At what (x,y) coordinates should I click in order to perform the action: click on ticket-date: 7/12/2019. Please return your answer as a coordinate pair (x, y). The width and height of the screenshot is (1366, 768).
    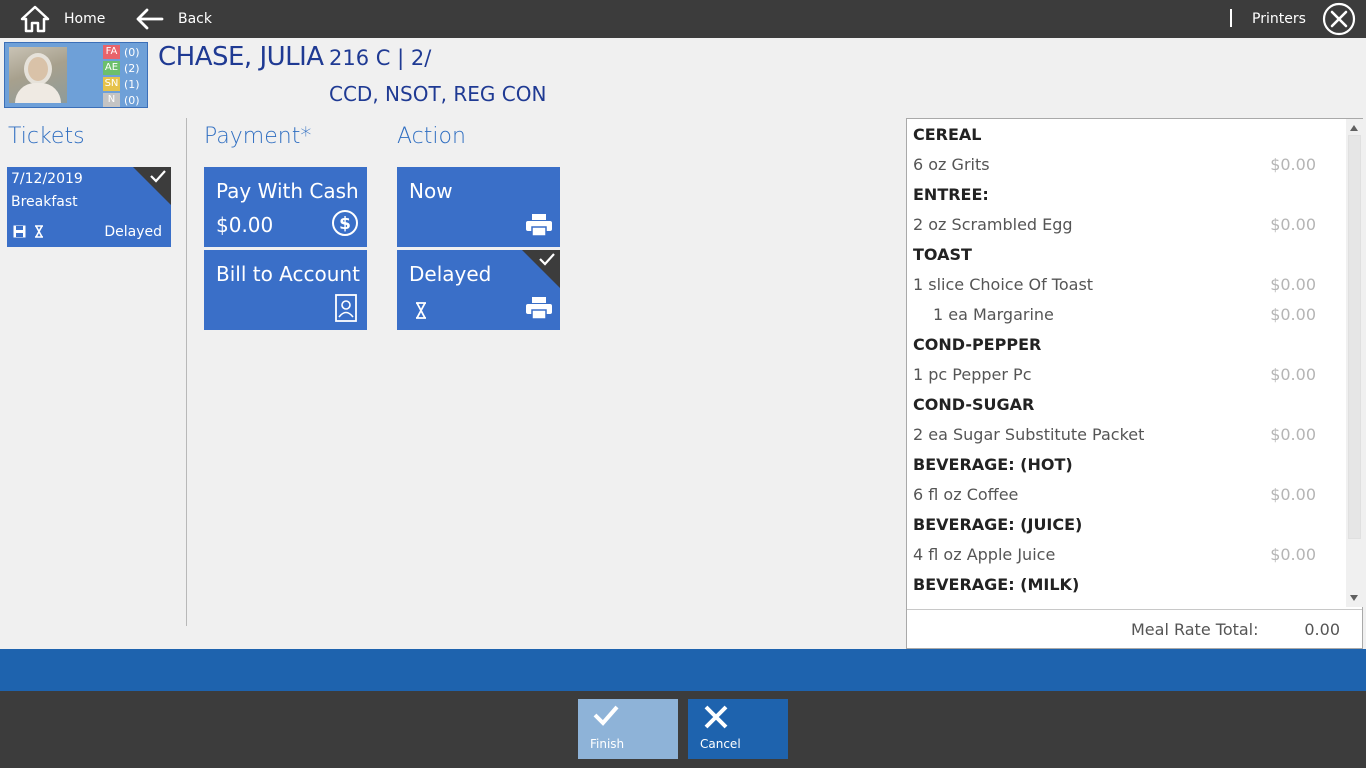
    Looking at the image, I should click on (47, 179).